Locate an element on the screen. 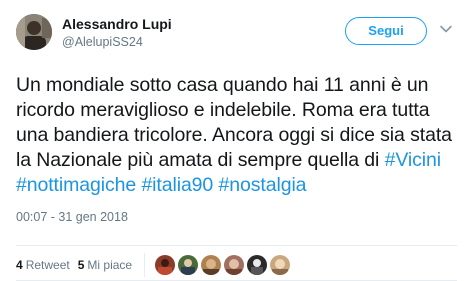  retweet-count: 4 is located at coordinates (19, 265).